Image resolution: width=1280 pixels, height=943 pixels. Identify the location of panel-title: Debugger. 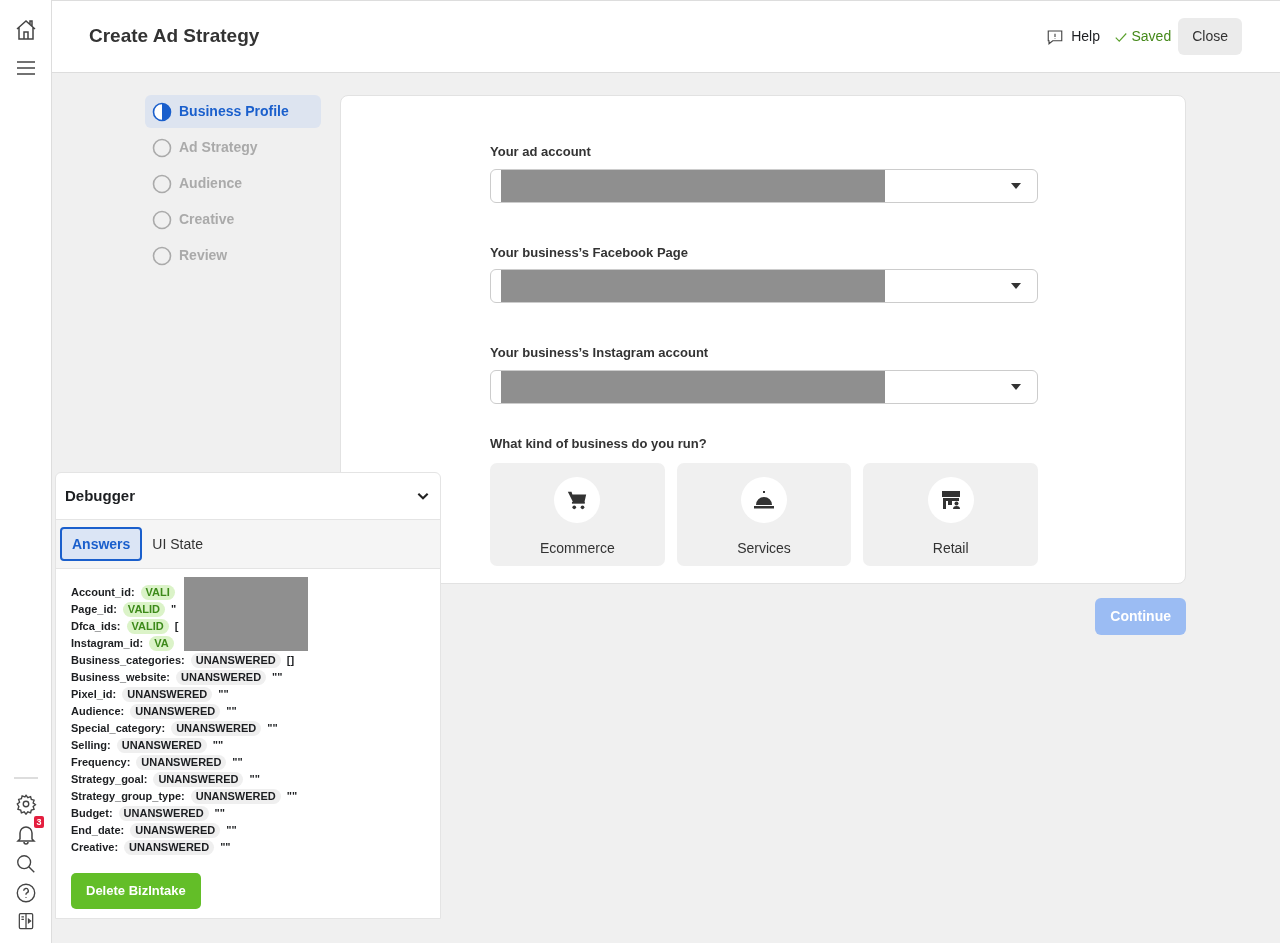
(100, 495).